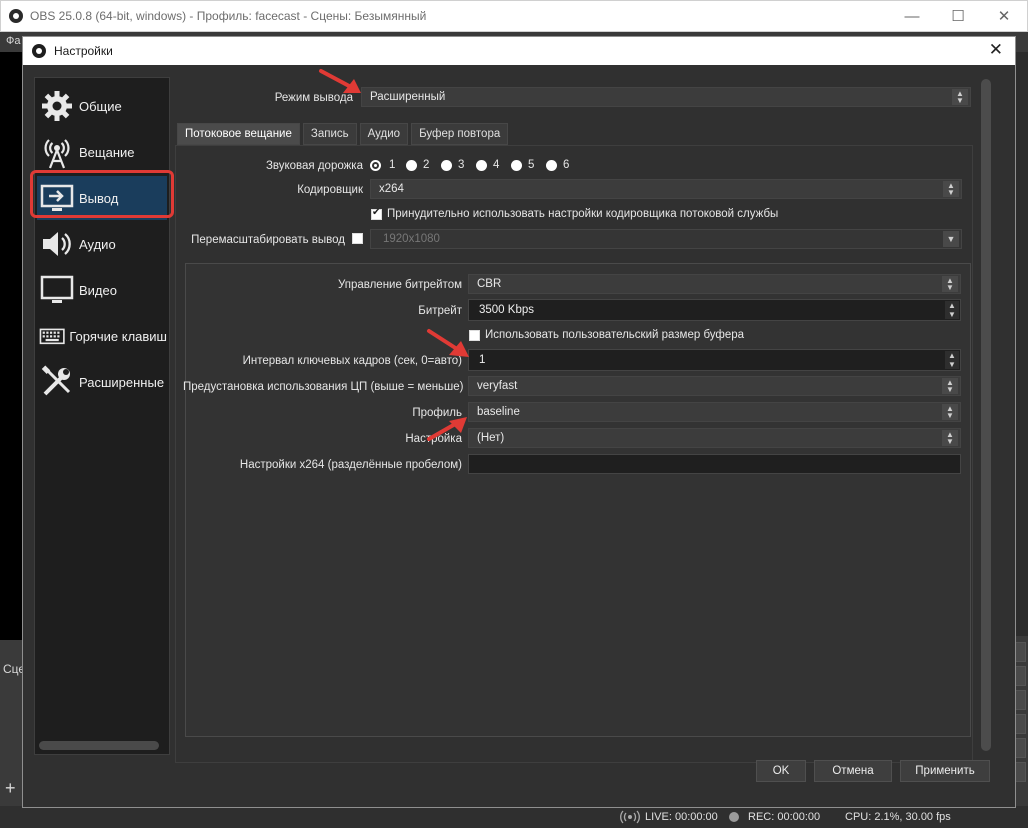 The width and height of the screenshot is (1028, 828). I want to click on keyframe-interval-spinbox: 1 ▲ ▼, so click(714, 360).